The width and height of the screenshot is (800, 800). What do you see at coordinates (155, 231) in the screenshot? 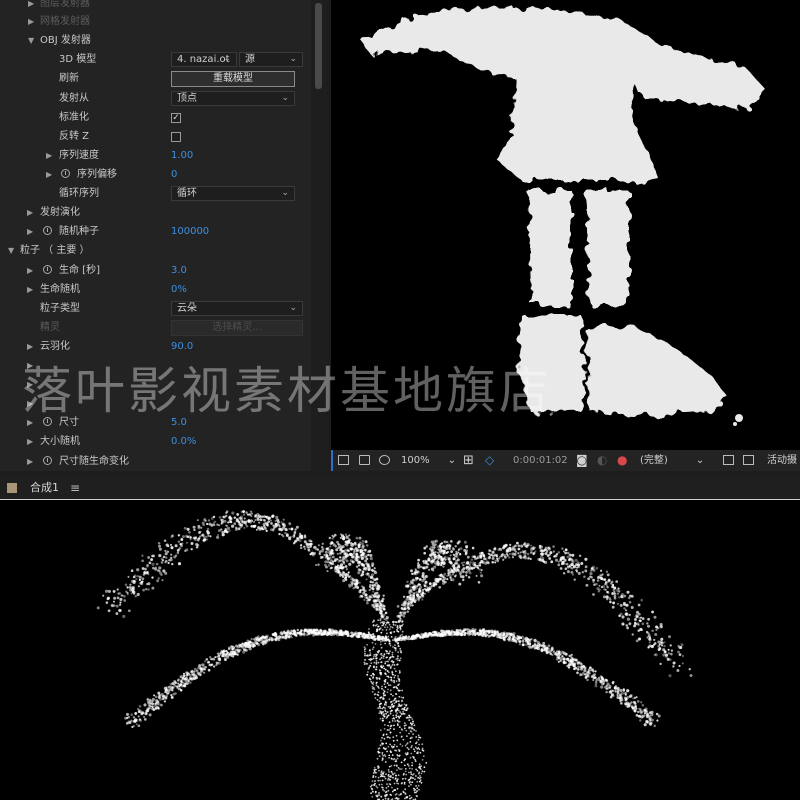
I see `row-random-seed: ▶ 随机种子 100000` at bounding box center [155, 231].